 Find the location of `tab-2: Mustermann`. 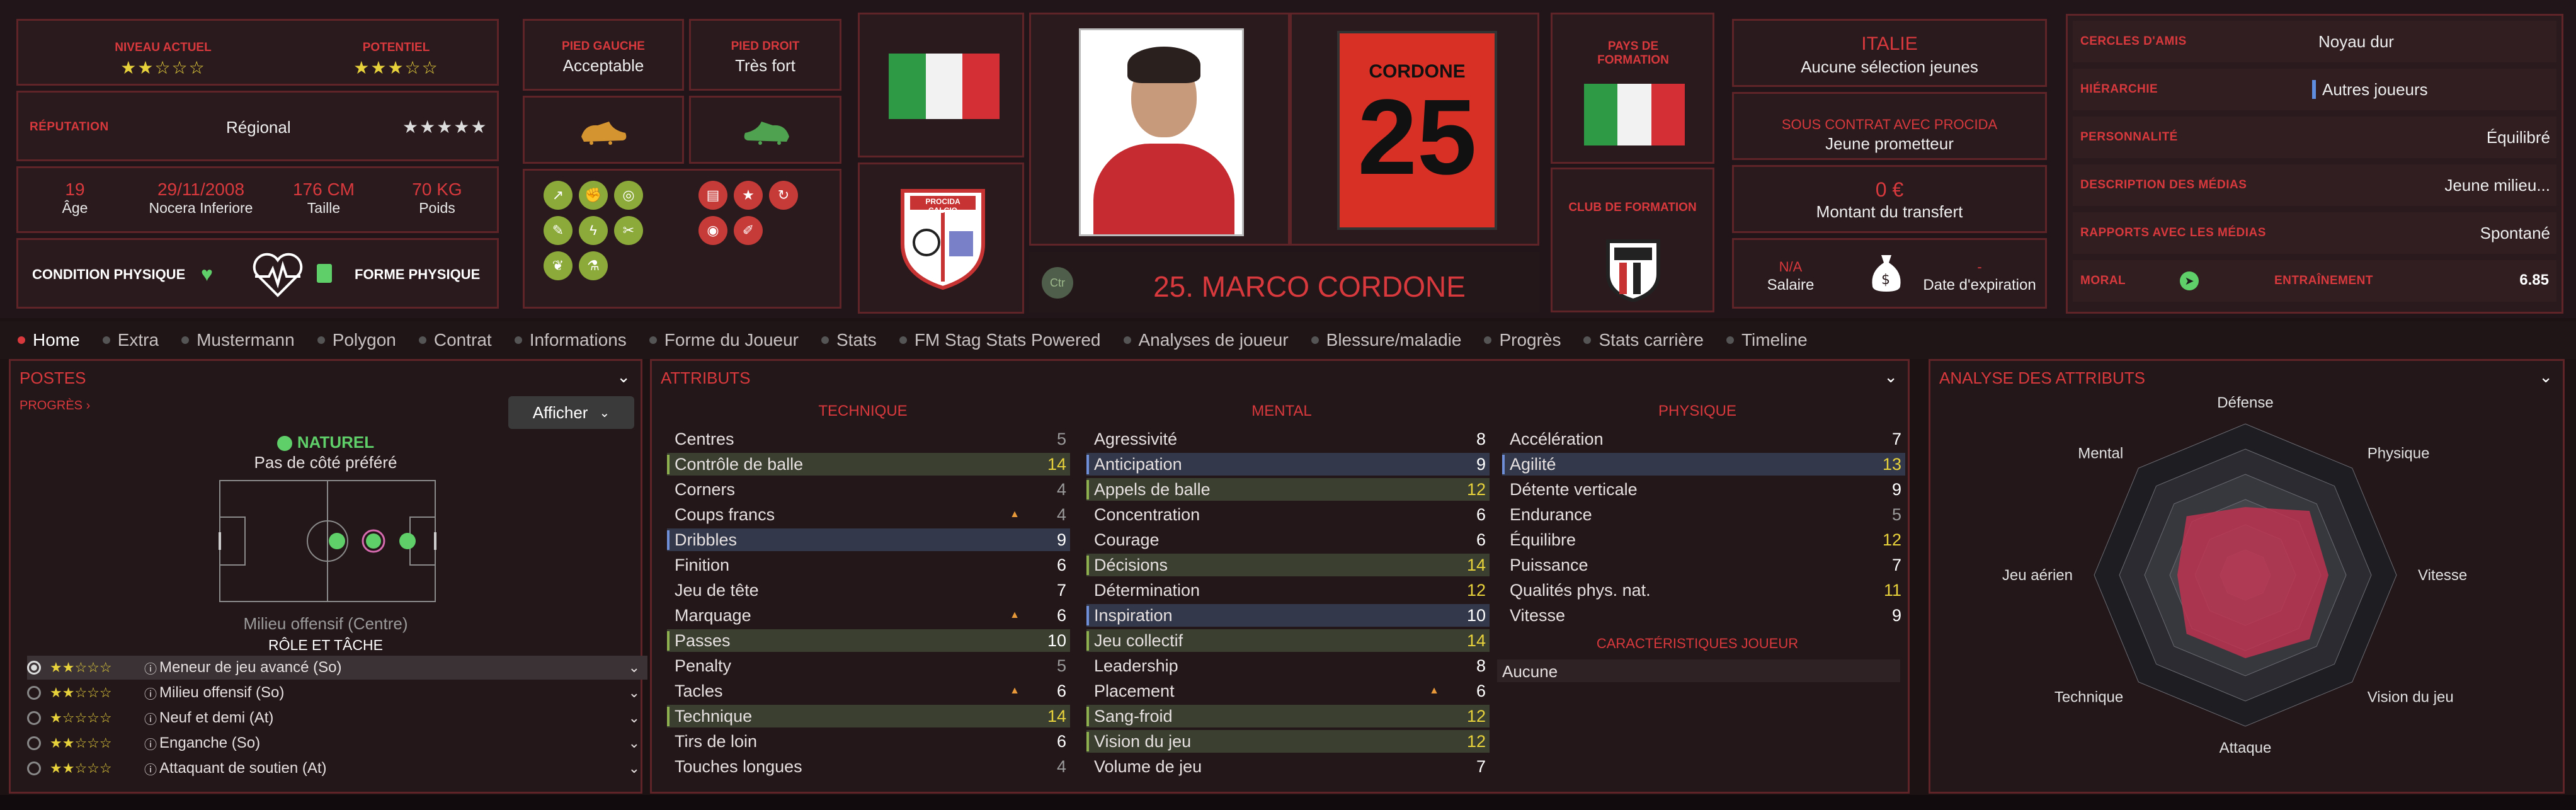

tab-2: Mustermann is located at coordinates (238, 340).